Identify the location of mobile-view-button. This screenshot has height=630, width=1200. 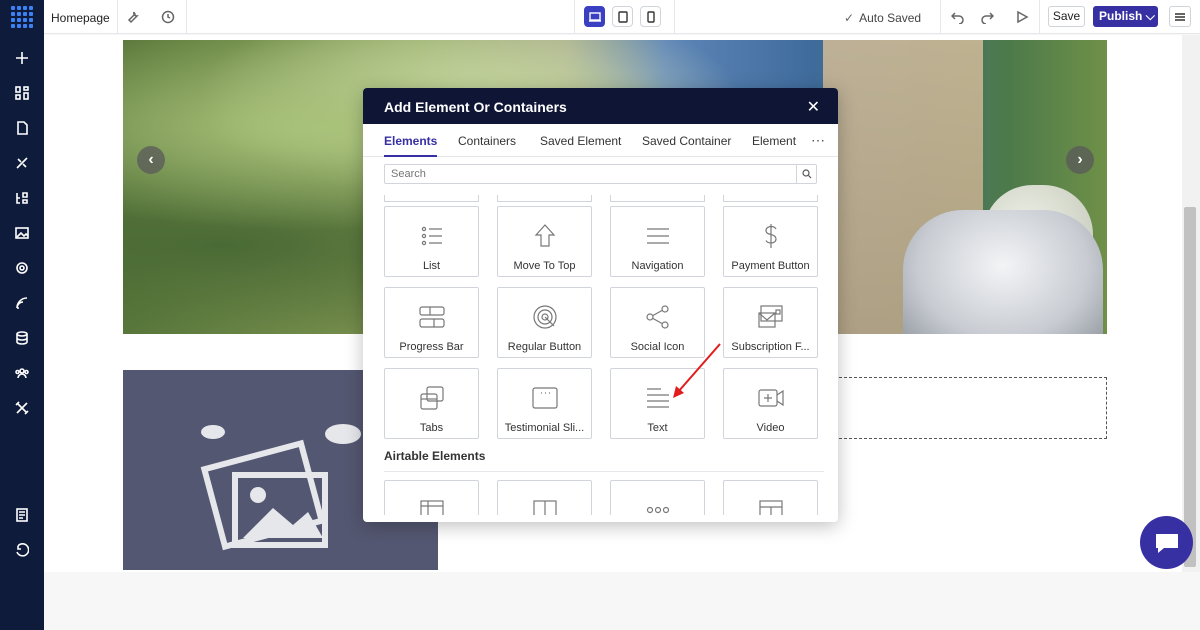
(650, 16).